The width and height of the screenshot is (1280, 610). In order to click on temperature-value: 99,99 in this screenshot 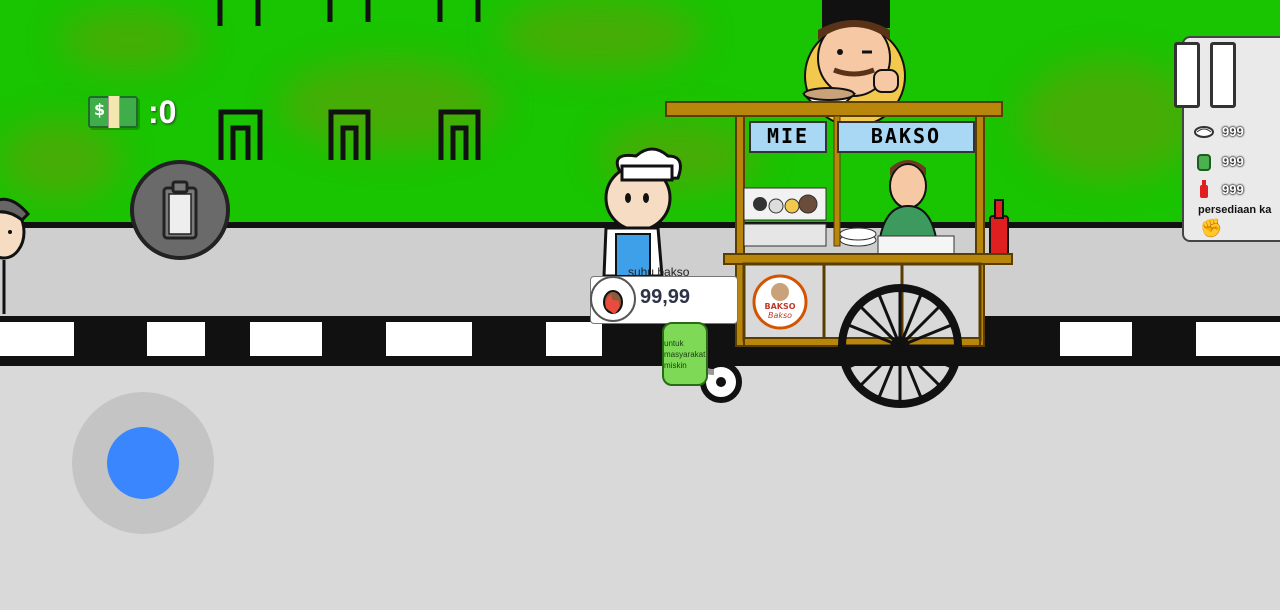, I will do `click(665, 297)`.